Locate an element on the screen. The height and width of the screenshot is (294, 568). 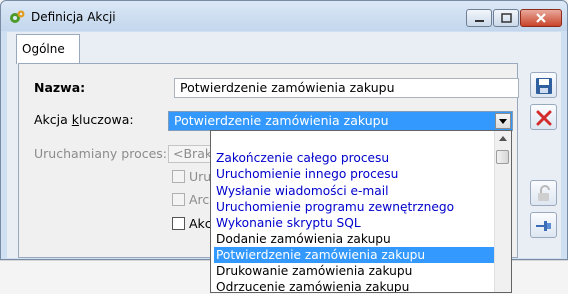
chevron-down-icon is located at coordinates (503, 121).